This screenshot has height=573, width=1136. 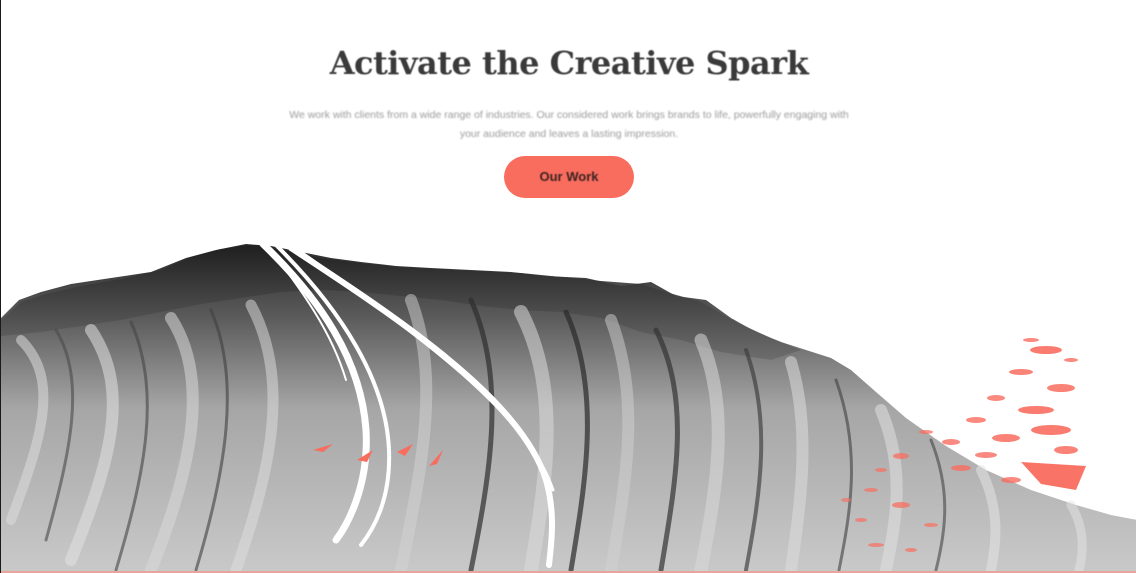 What do you see at coordinates (569, 63) in the screenshot?
I see `page-title: Activate the Creative Spark` at bounding box center [569, 63].